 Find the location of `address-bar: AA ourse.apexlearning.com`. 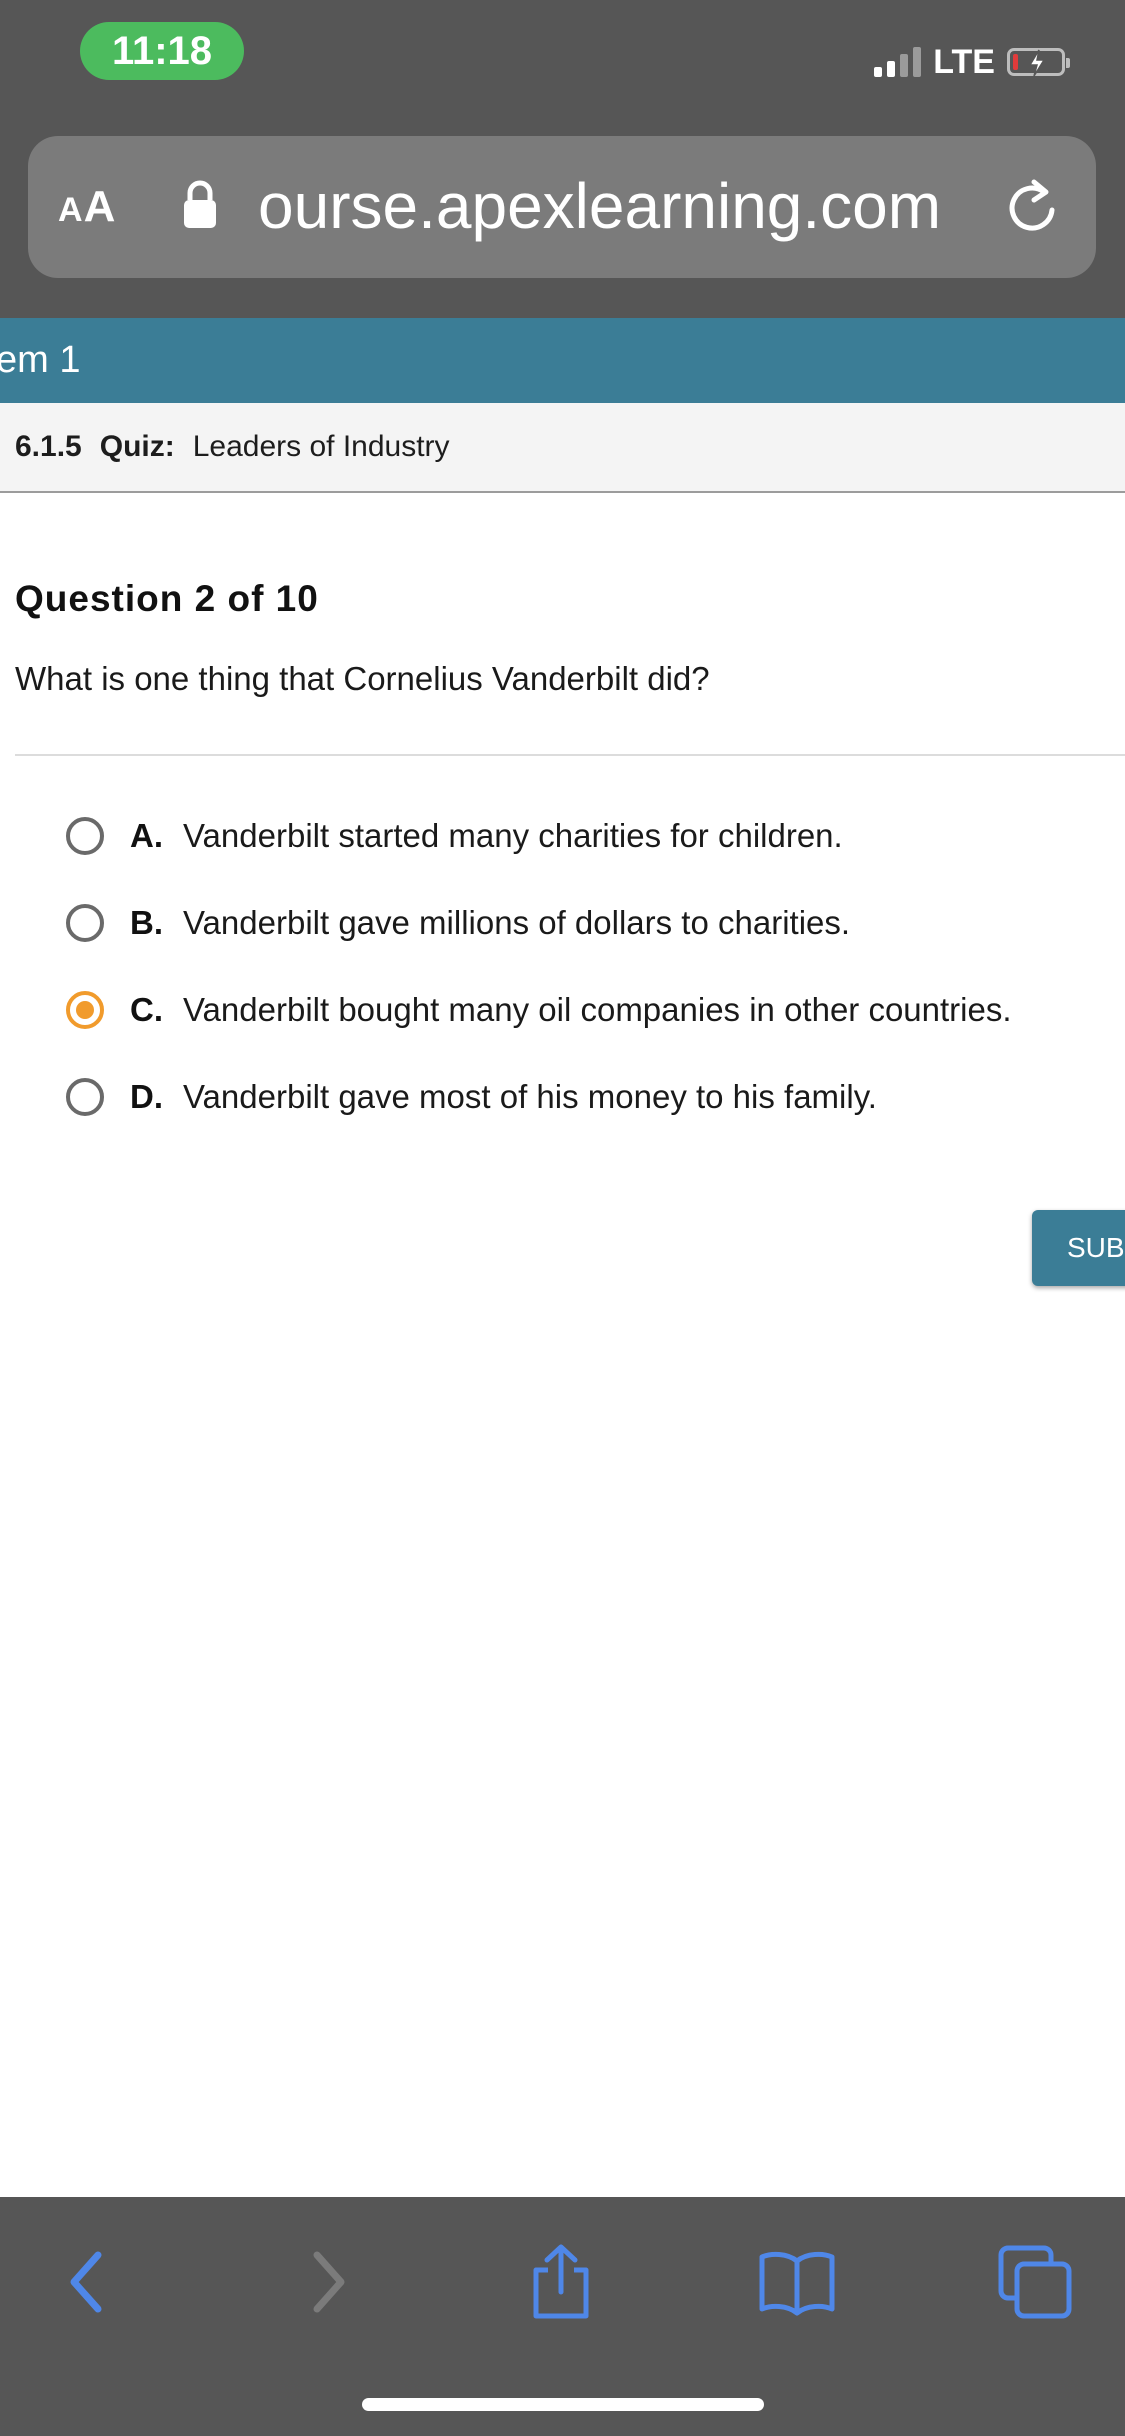

address-bar: AA ourse.apexlearning.com is located at coordinates (562, 207).